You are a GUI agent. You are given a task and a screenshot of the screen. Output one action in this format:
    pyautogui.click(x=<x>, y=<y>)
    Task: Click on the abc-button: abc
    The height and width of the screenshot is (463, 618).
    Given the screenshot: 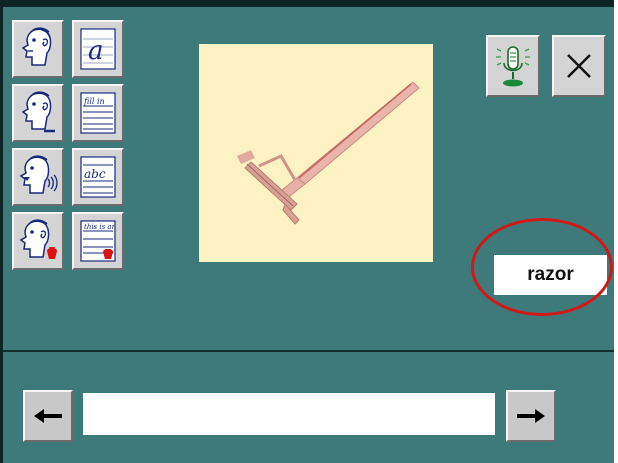 What is the action you would take?
    pyautogui.click(x=98, y=177)
    